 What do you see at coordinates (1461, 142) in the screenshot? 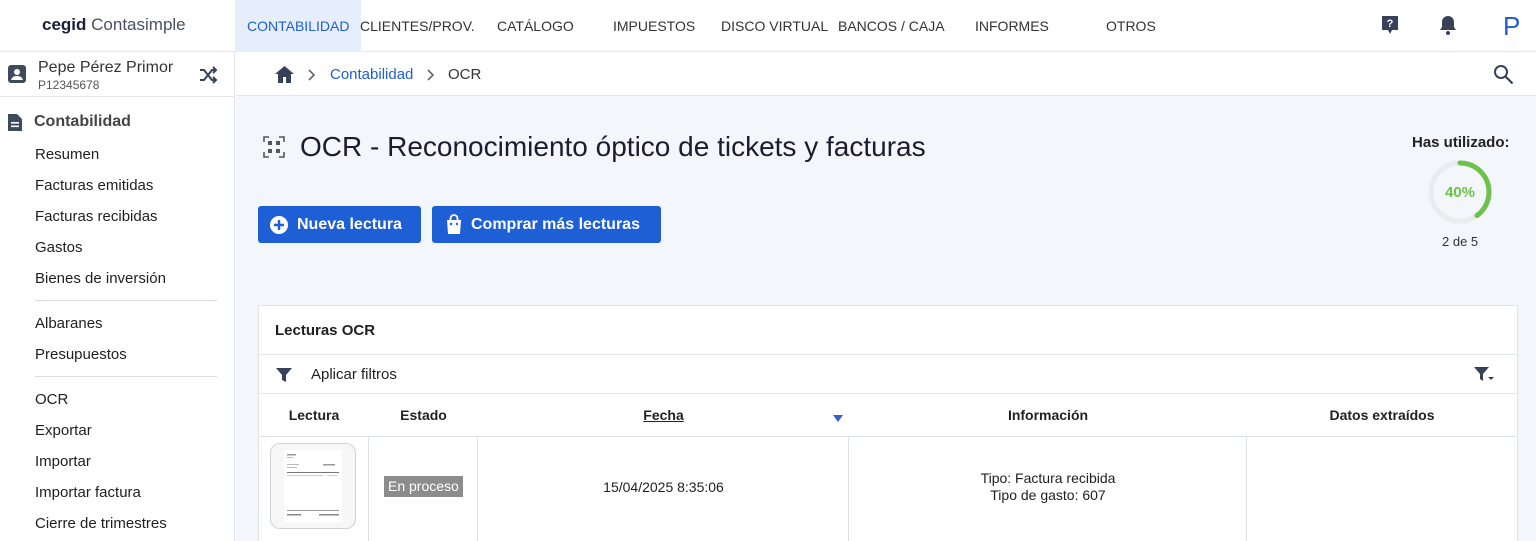
I see `usage-label: Has utilizado:` at bounding box center [1461, 142].